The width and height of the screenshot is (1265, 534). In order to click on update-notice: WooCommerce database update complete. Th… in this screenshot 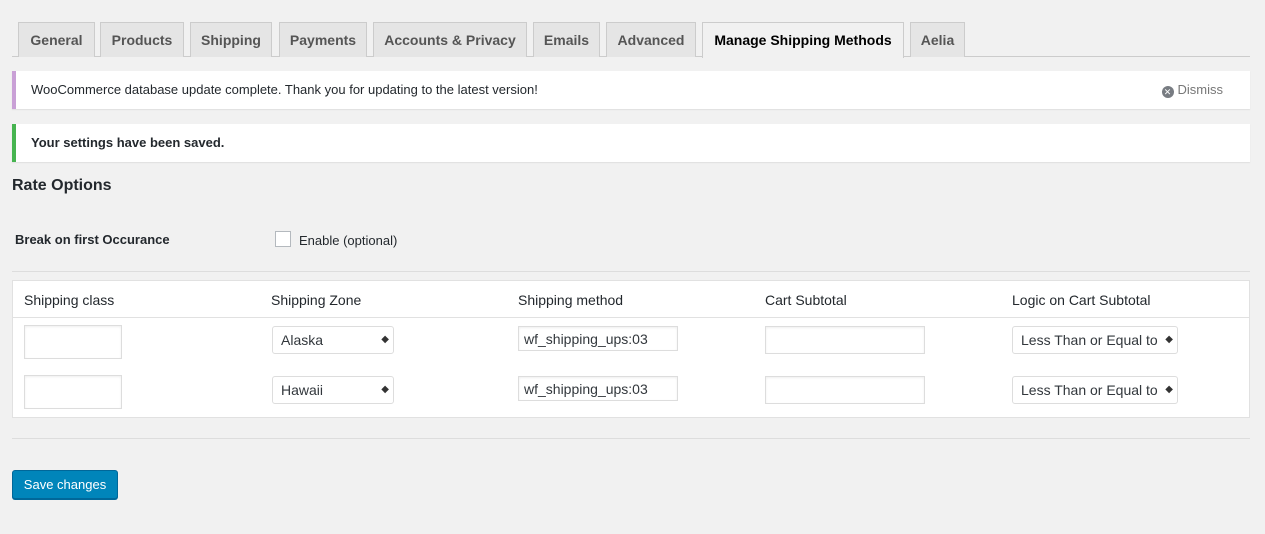, I will do `click(631, 90)`.